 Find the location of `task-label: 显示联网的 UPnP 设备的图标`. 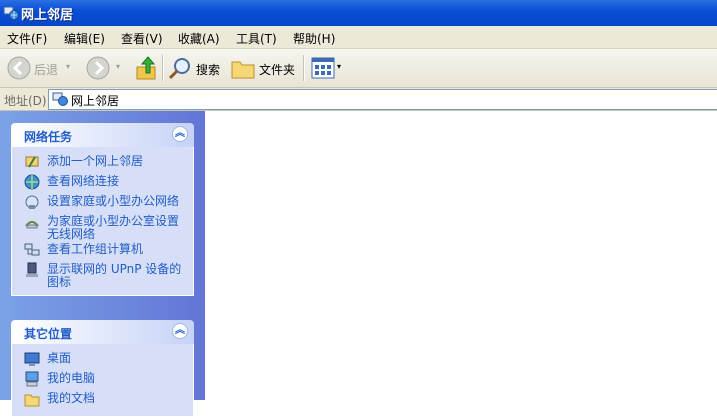

task-label: 显示联网的 UPnP 设备的图标 is located at coordinates (114, 275).